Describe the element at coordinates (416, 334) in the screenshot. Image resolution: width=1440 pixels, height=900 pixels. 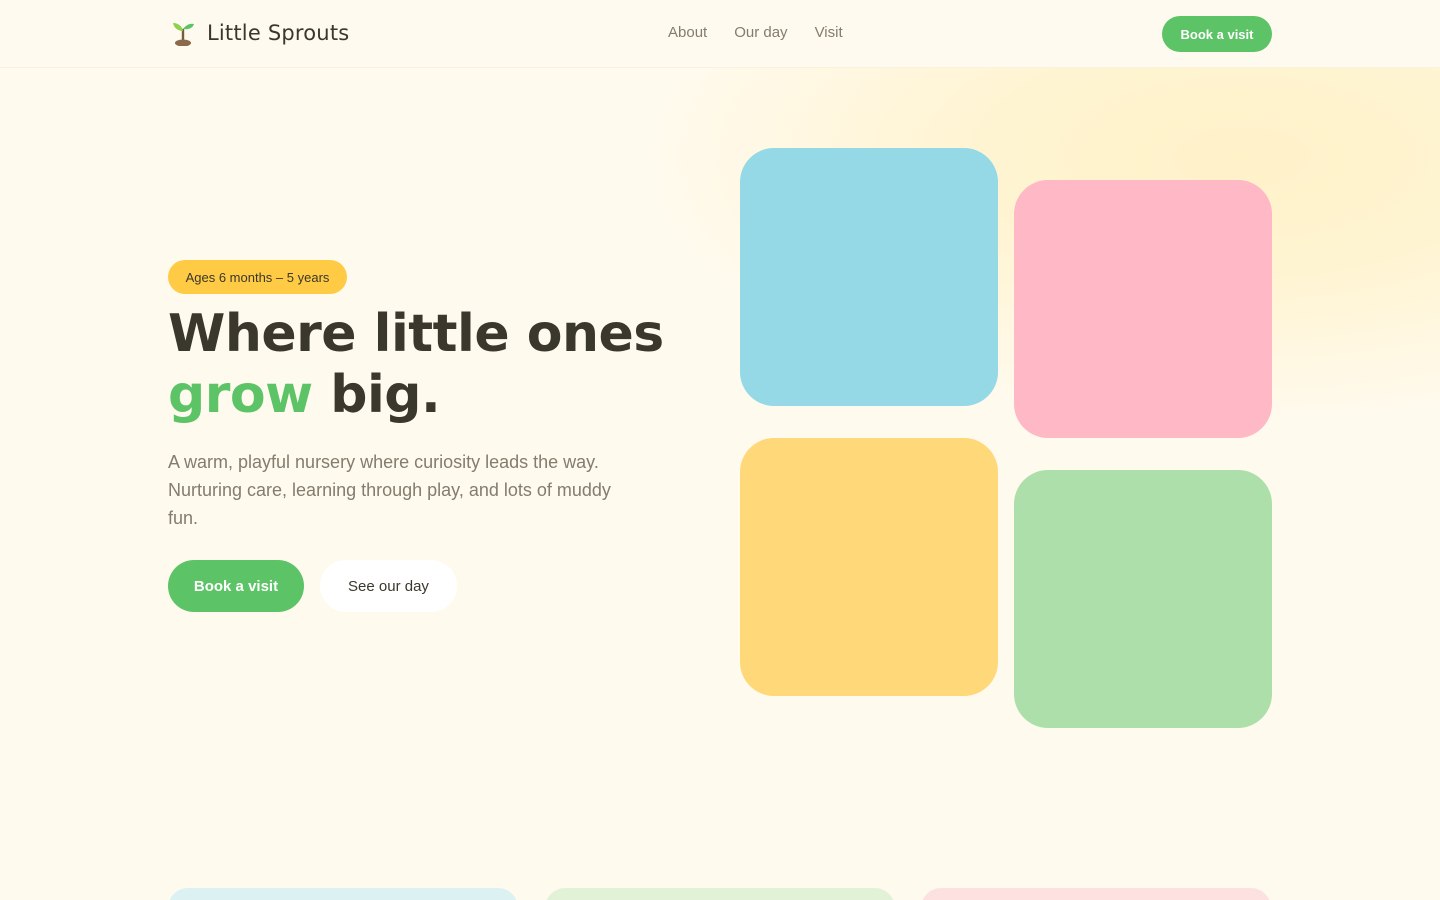
I see `headline-line-1: Where little ones` at that location.